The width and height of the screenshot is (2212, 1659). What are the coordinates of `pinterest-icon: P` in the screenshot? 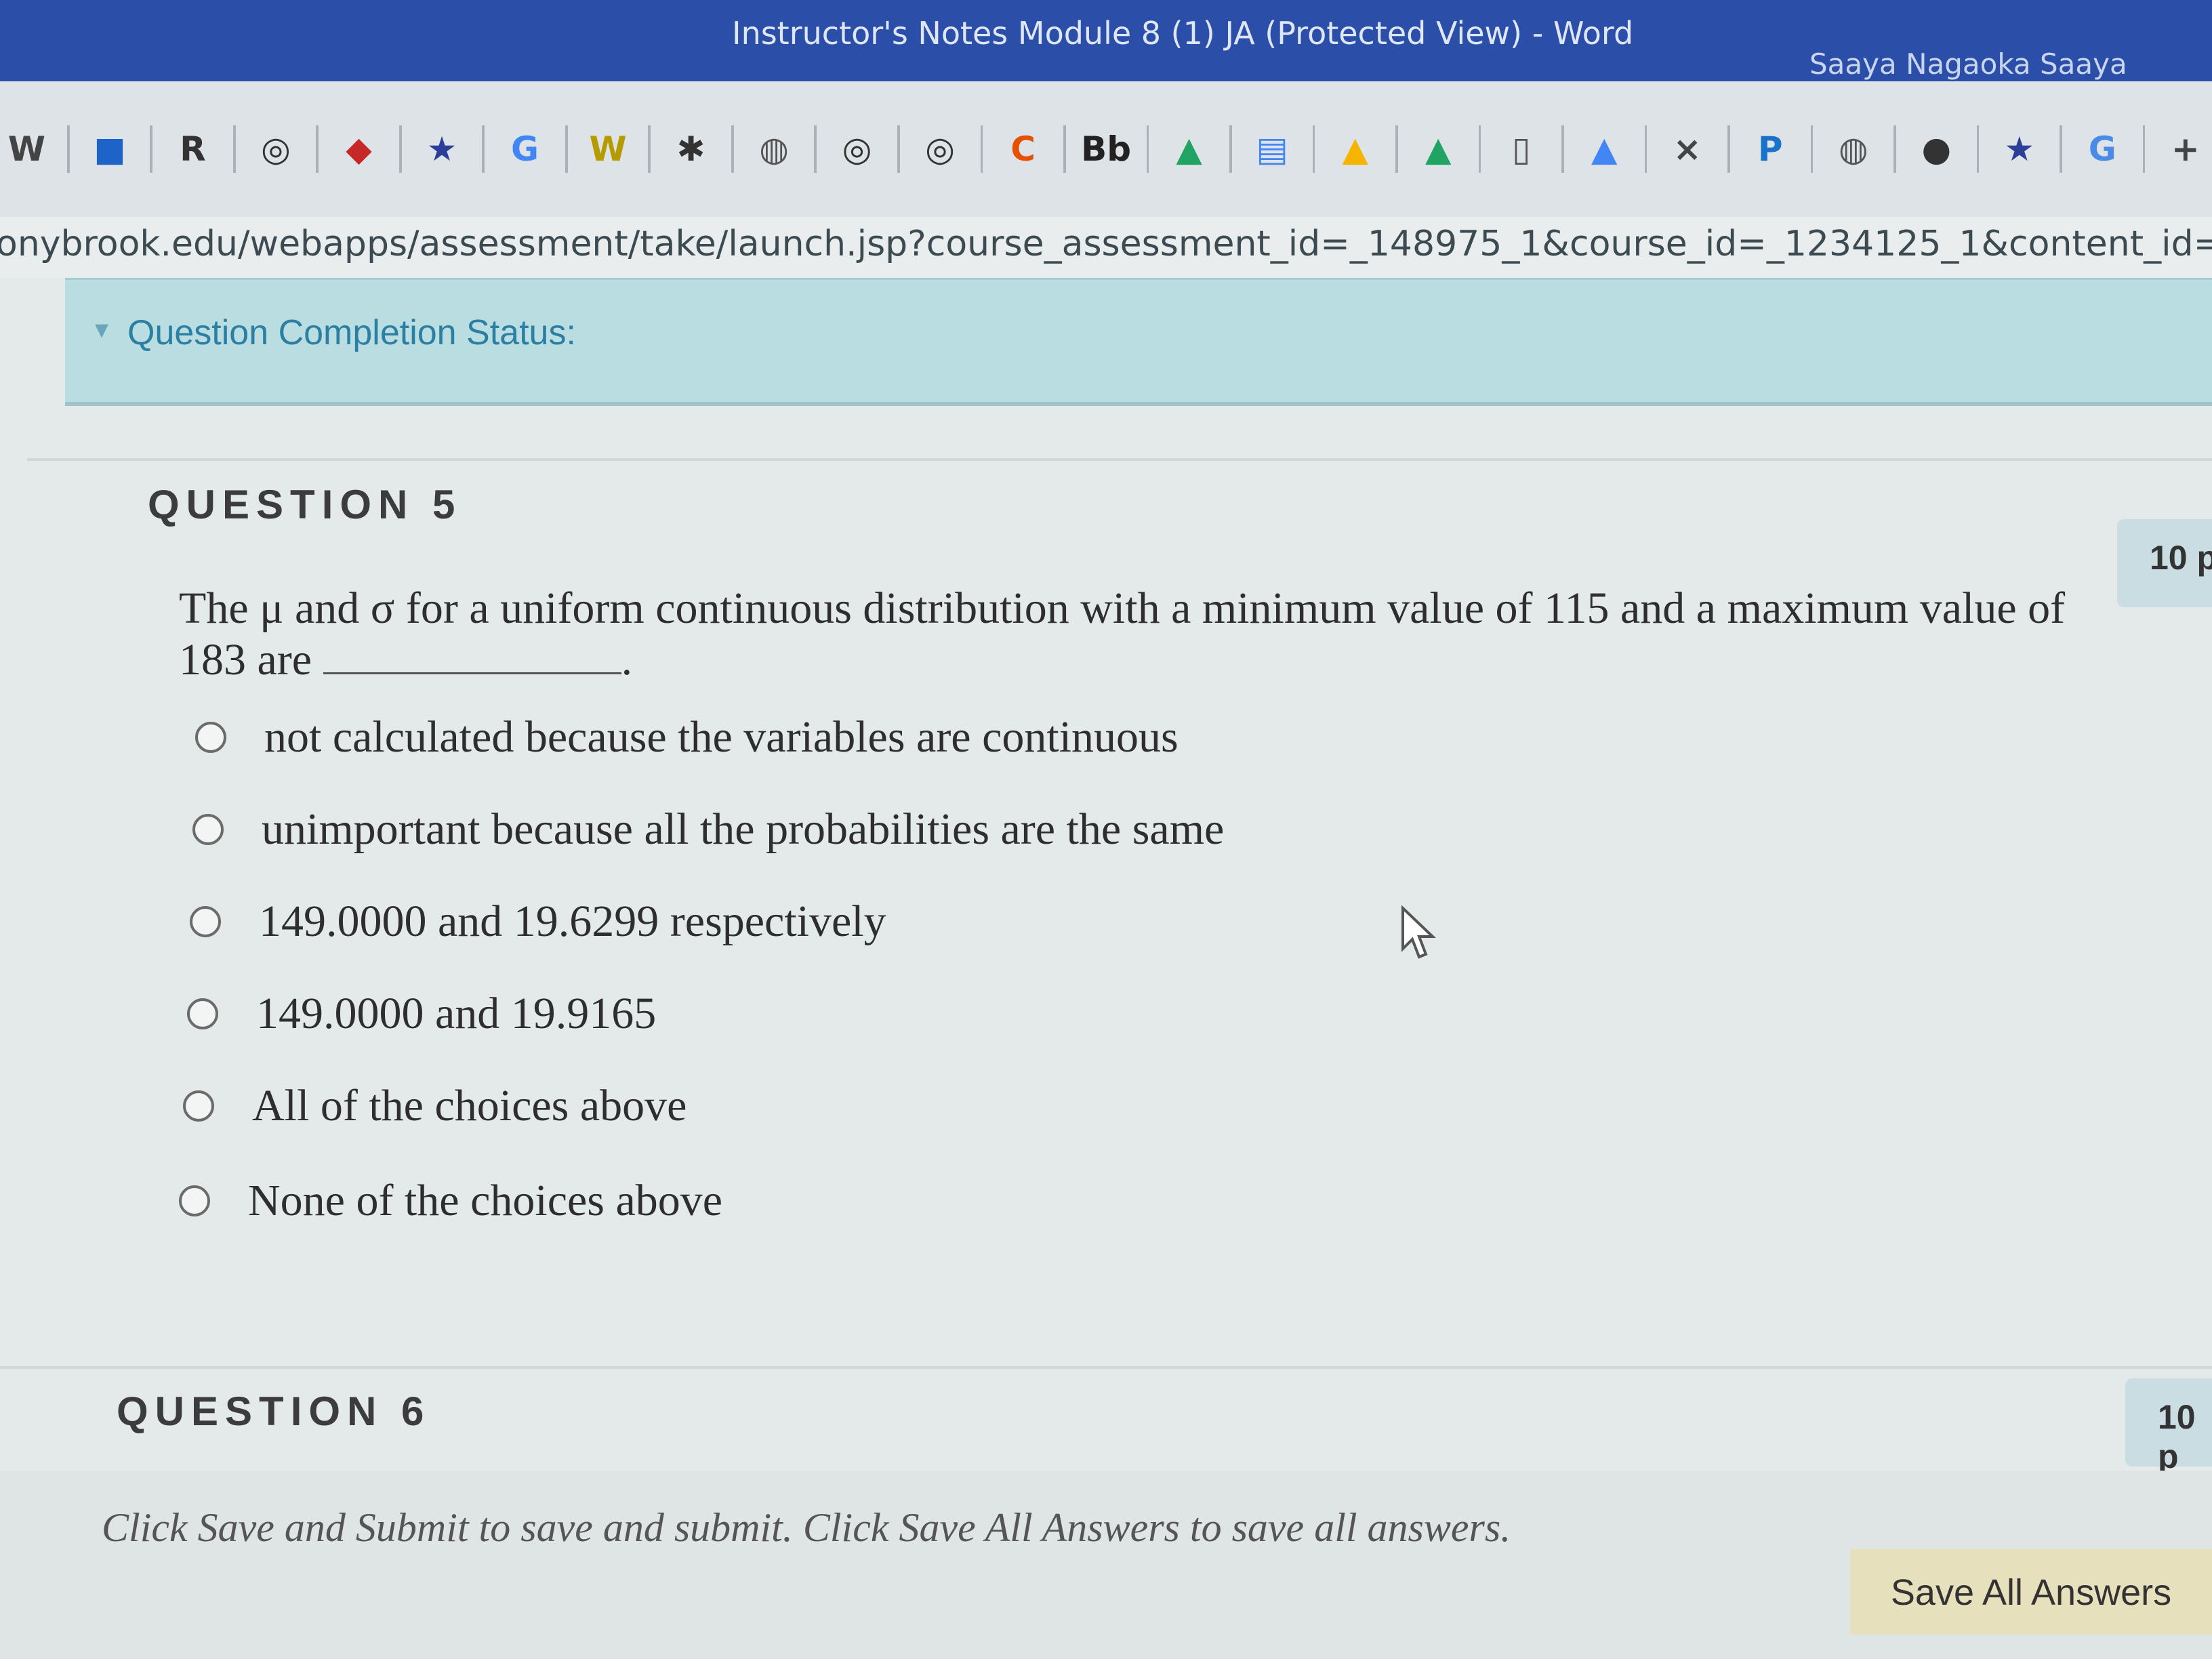 It's located at (1770, 149).